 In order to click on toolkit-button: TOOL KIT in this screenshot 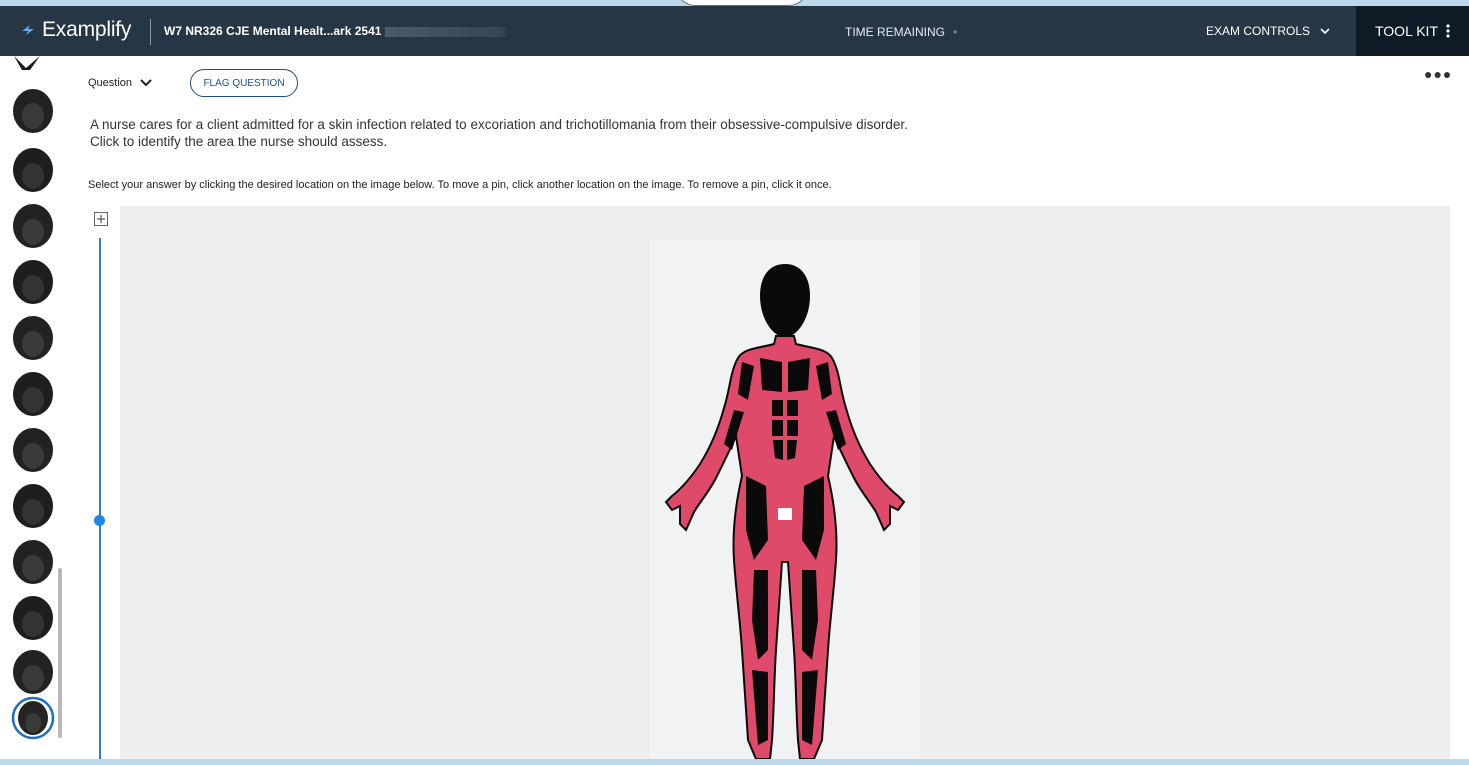, I will do `click(1412, 31)`.